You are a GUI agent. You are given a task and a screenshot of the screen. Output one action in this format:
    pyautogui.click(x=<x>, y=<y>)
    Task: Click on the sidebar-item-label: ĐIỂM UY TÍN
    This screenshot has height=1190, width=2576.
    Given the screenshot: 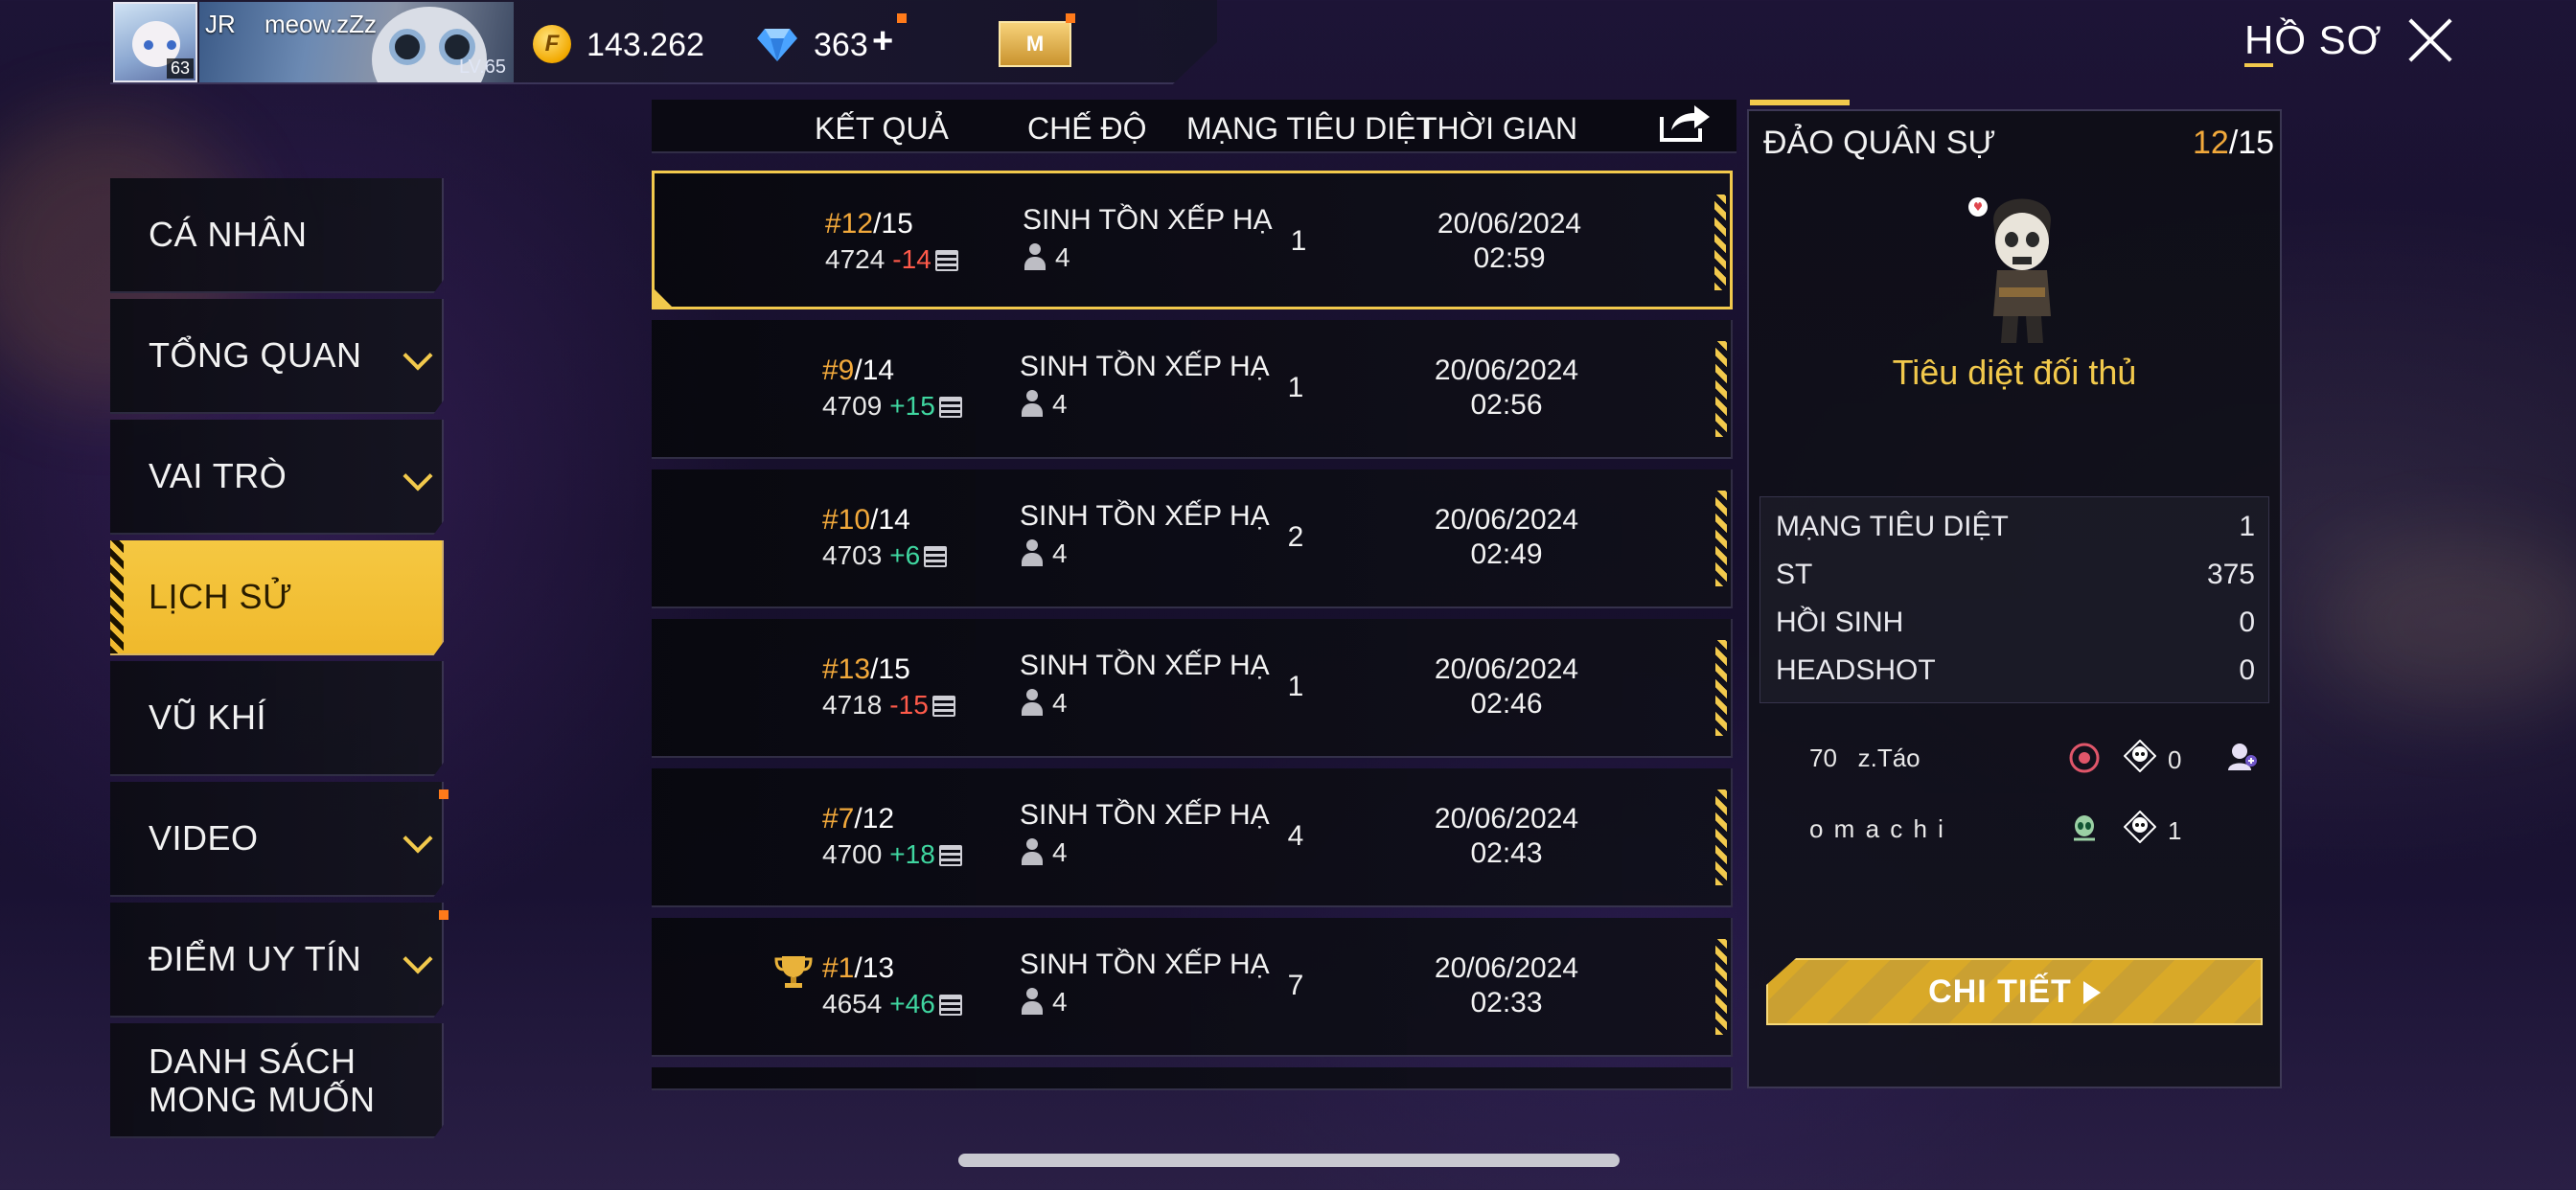 What is the action you would take?
    pyautogui.click(x=255, y=959)
    